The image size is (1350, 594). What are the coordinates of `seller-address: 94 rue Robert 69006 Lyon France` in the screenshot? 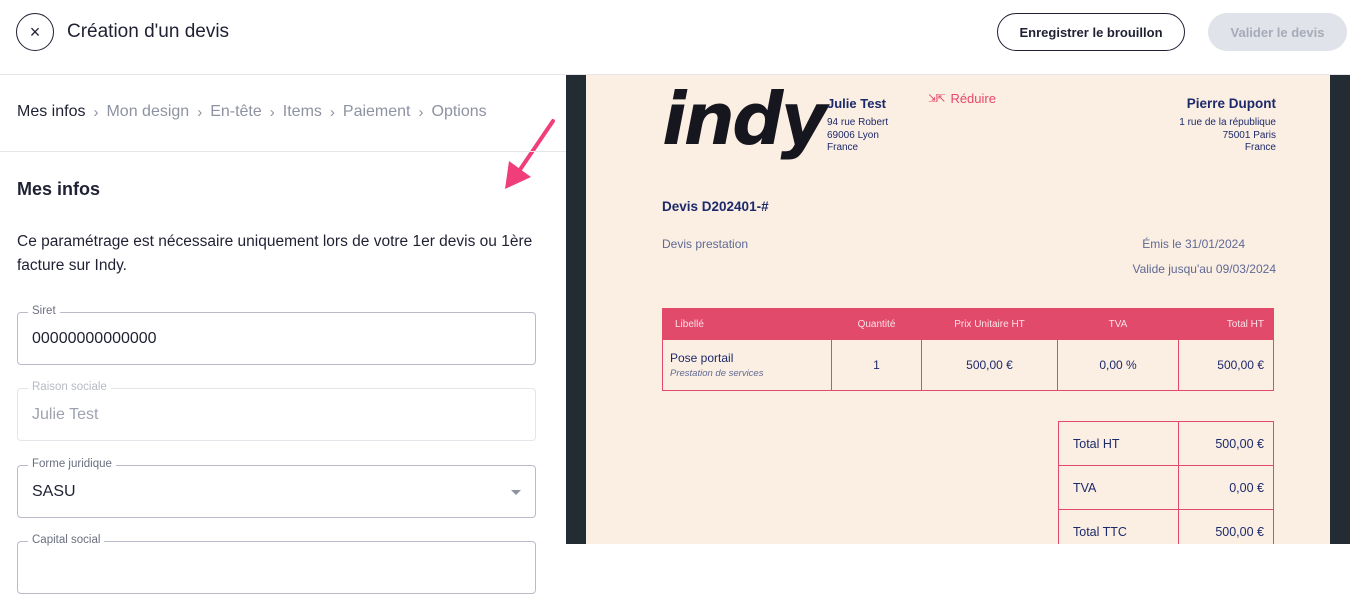 It's located at (857, 136).